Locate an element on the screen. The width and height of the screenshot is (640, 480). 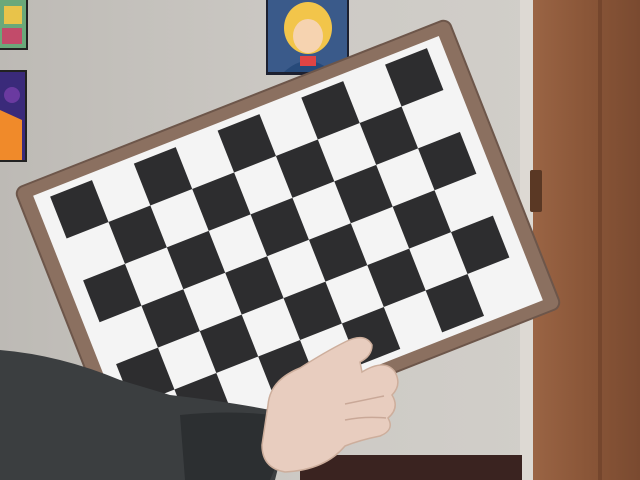
poster-top-left is located at coordinates (14, 25).